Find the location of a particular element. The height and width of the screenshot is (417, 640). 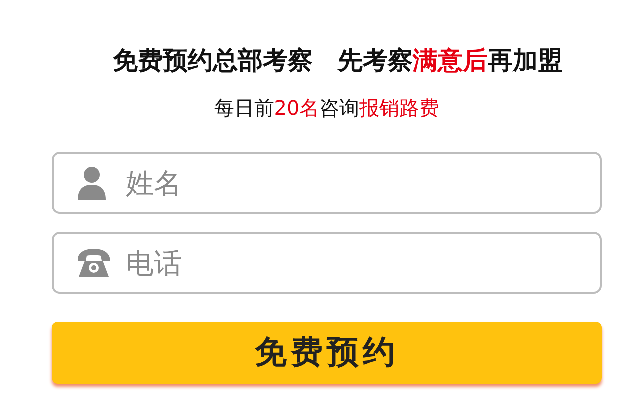

input-field: 姓名 is located at coordinates (327, 183).